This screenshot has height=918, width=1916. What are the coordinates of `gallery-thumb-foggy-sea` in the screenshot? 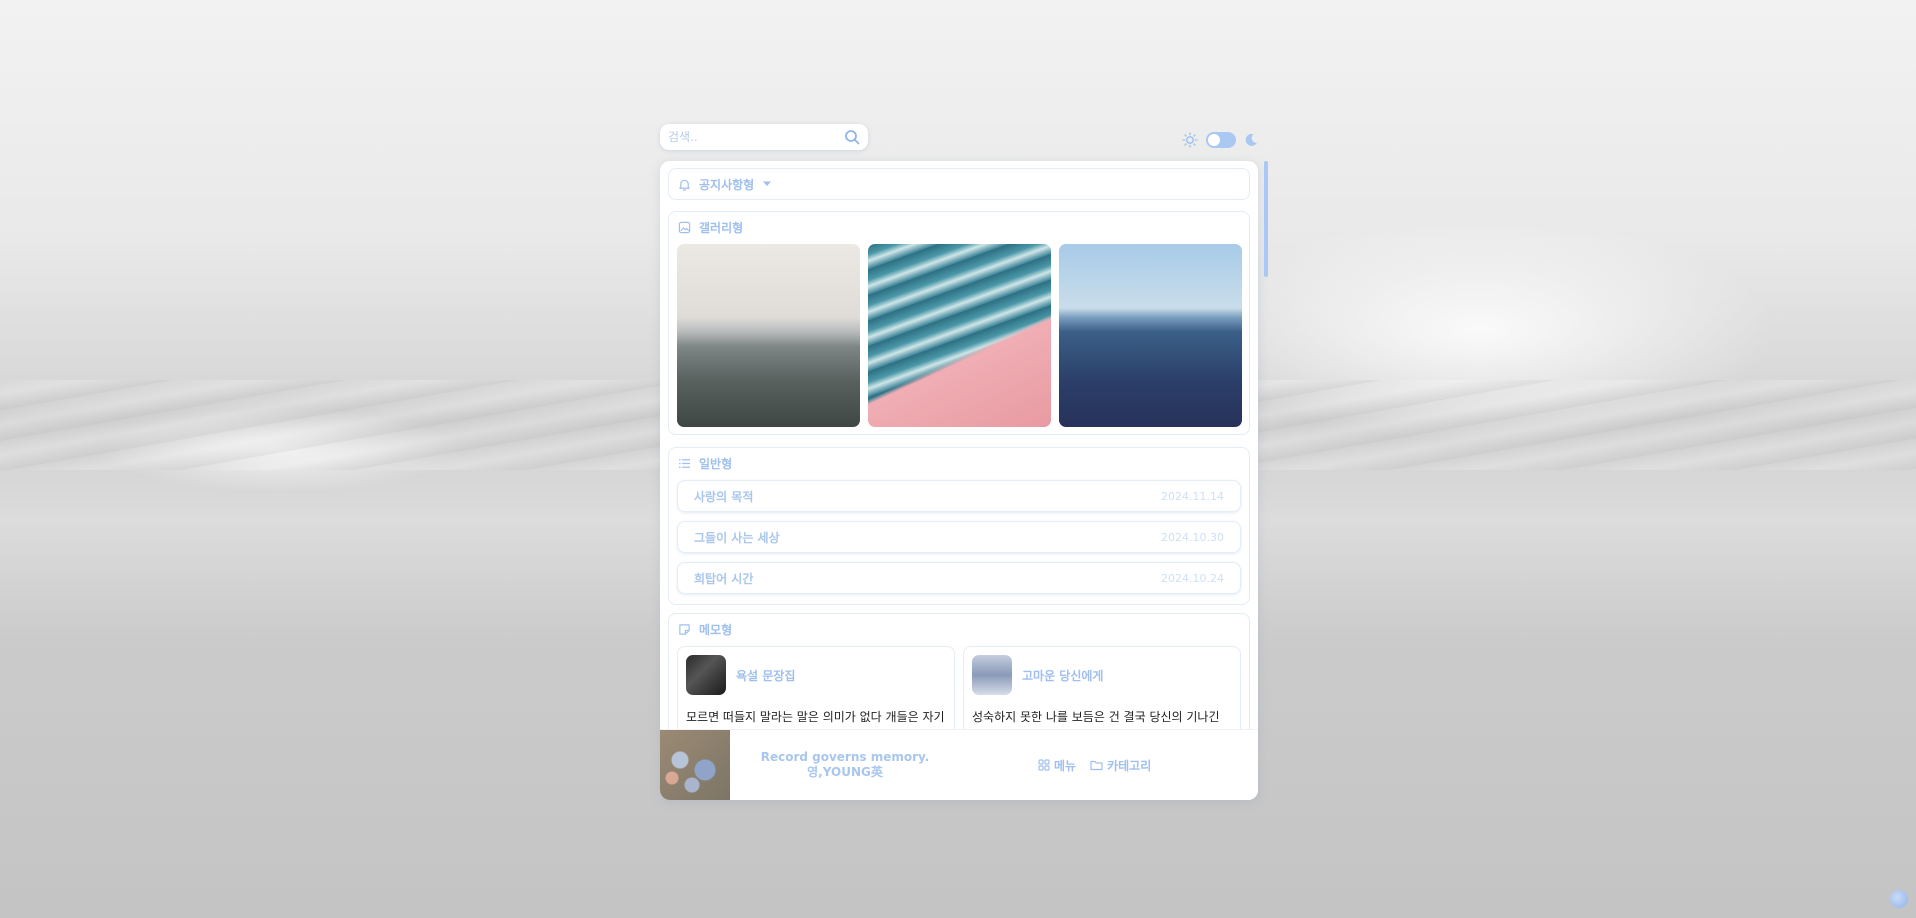 It's located at (768, 335).